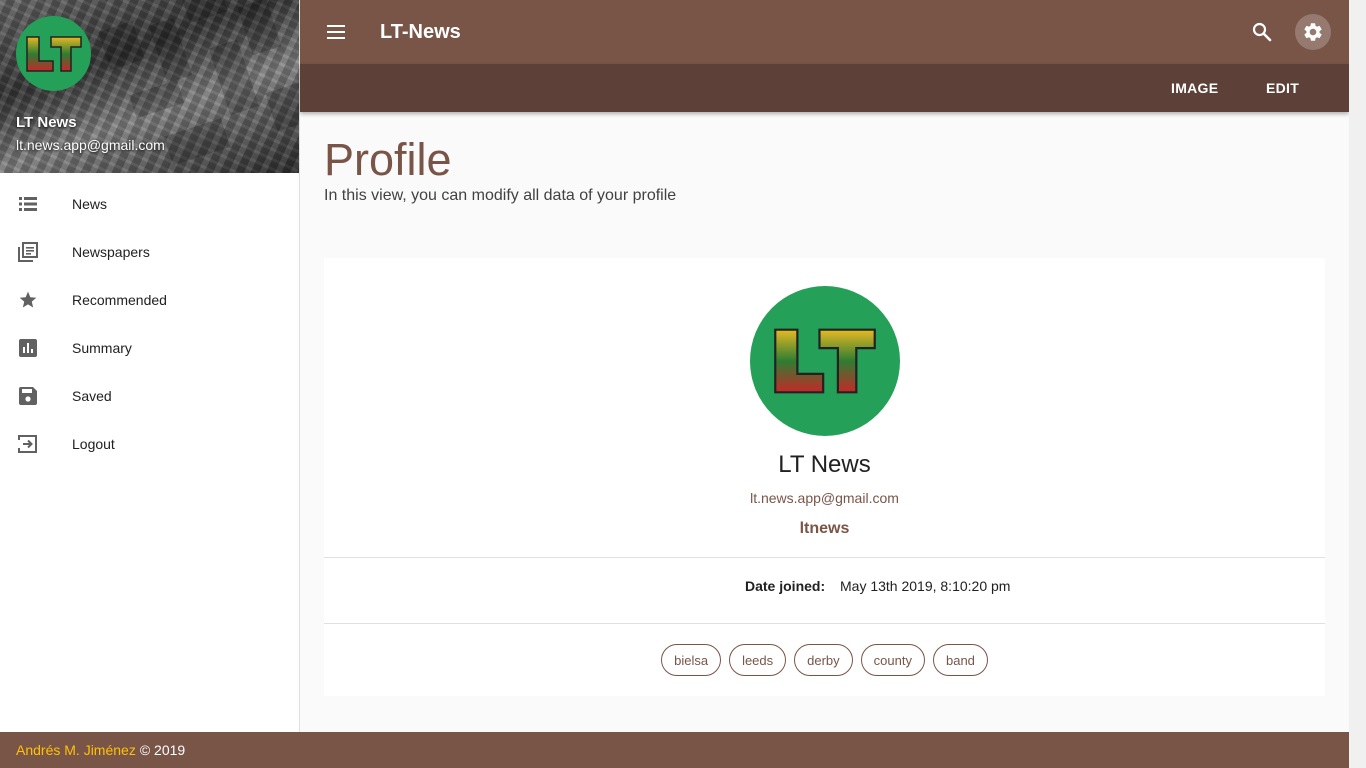 The image size is (1366, 768). What do you see at coordinates (960, 660) in the screenshot?
I see `tag-chip: band` at bounding box center [960, 660].